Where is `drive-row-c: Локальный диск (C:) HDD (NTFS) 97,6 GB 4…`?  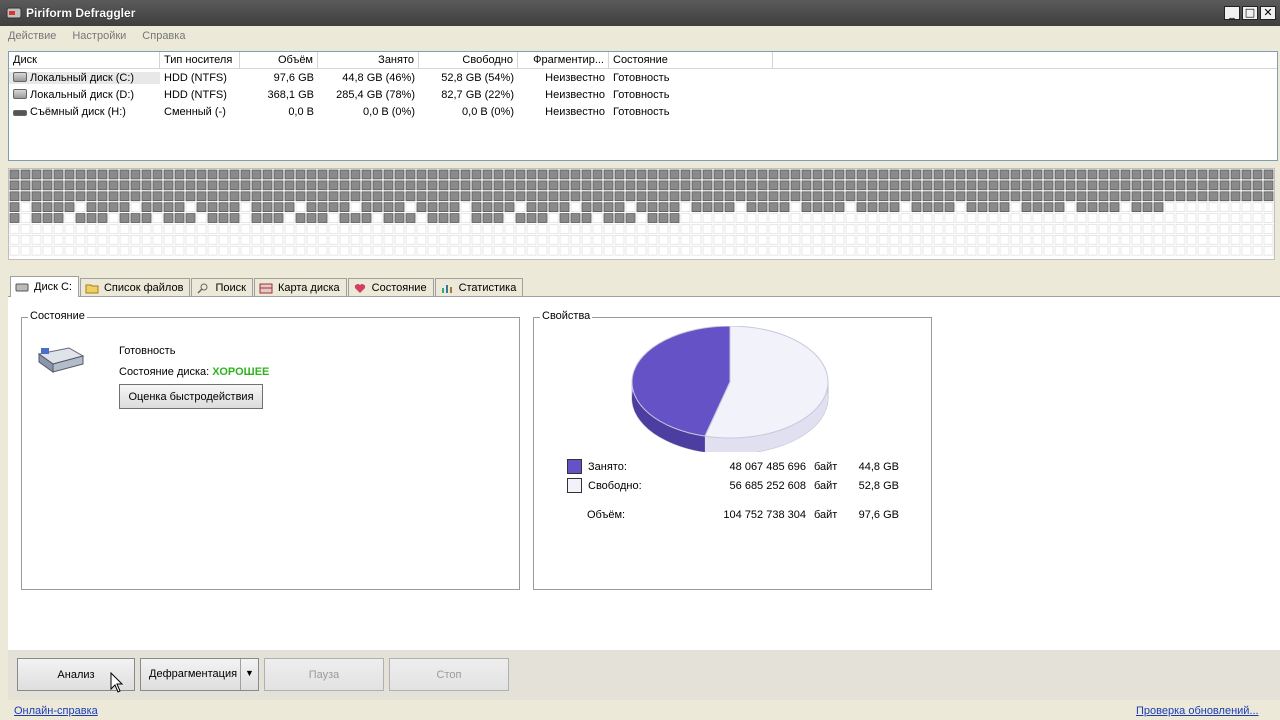
drive-row-c: Локальный диск (C:) HDD (NTFS) 97,6 GB 4… is located at coordinates (643, 77).